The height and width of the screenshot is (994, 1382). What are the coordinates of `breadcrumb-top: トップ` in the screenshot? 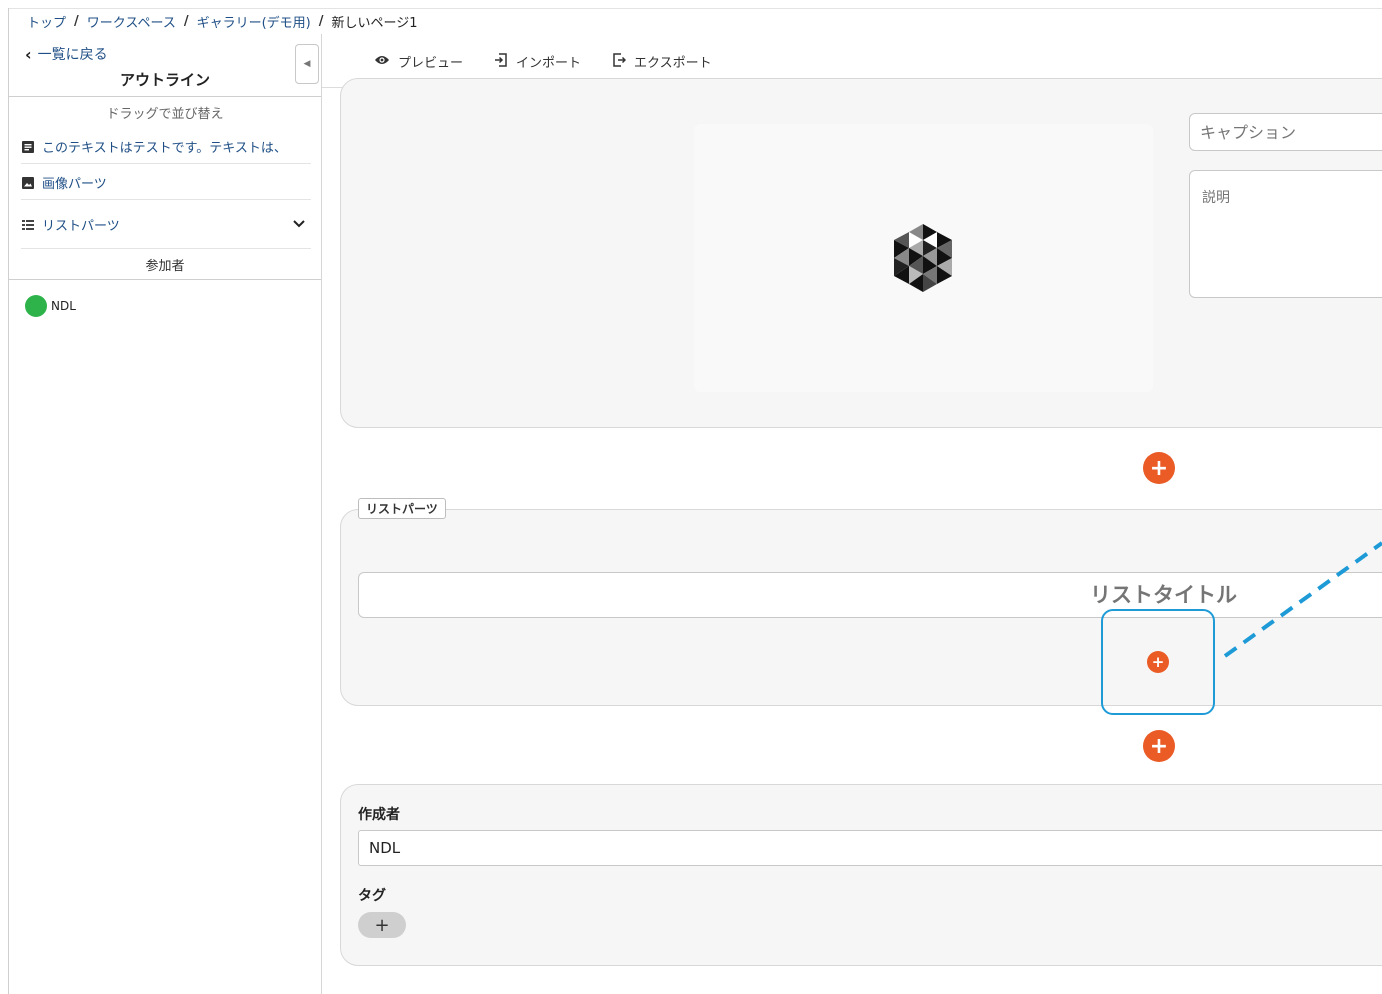 It's located at (46, 21).